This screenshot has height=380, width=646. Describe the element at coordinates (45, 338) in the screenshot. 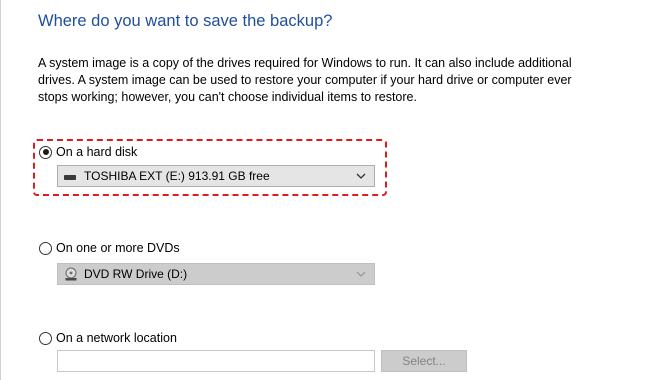

I see `network-radio` at that location.